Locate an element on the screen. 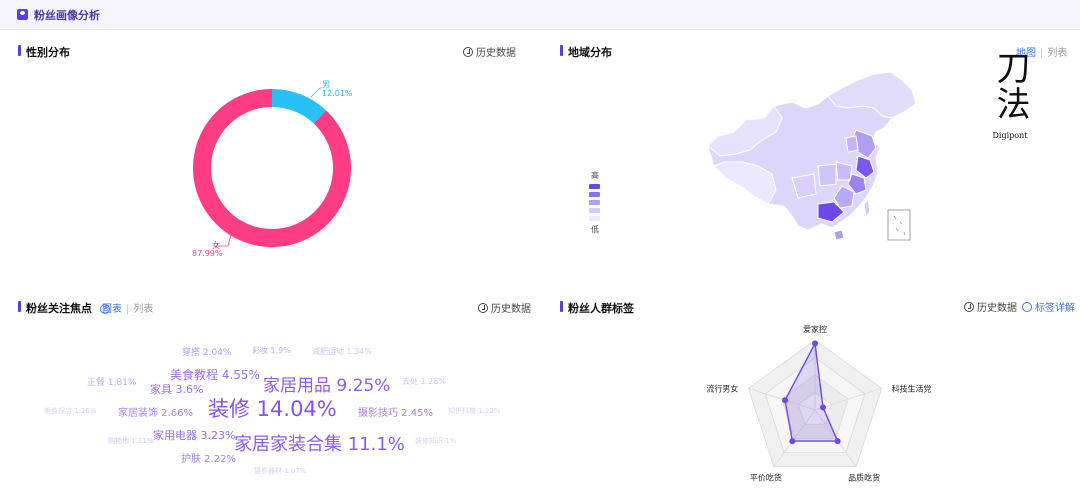  map-region-hubei is located at coordinates (827, 175).